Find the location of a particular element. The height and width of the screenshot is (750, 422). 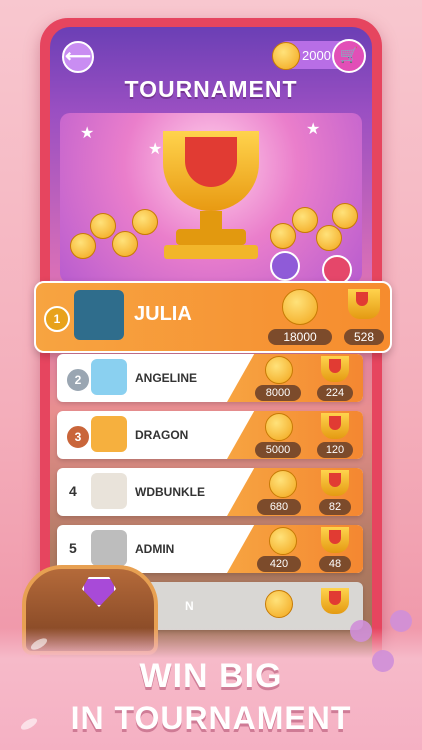

coin-amount: 2000 is located at coordinates (316, 55).